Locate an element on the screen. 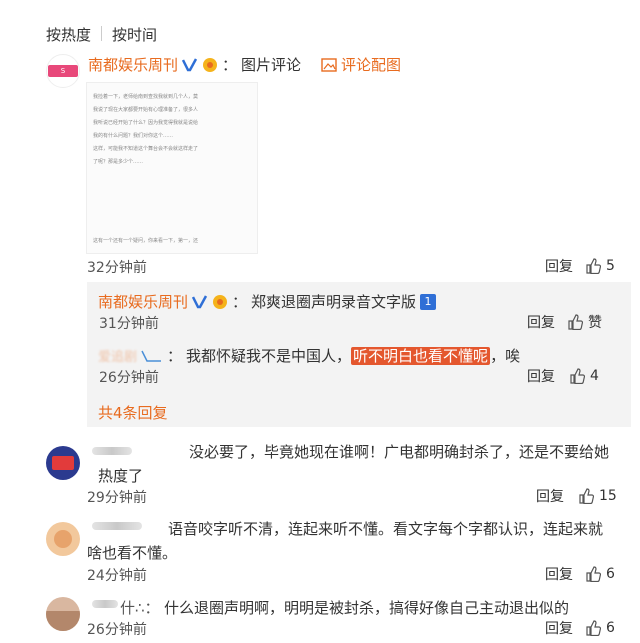 This screenshot has width=640, height=643. image-line: 我说了现在大家都要开始有心理准备了，很多人 is located at coordinates (146, 110).